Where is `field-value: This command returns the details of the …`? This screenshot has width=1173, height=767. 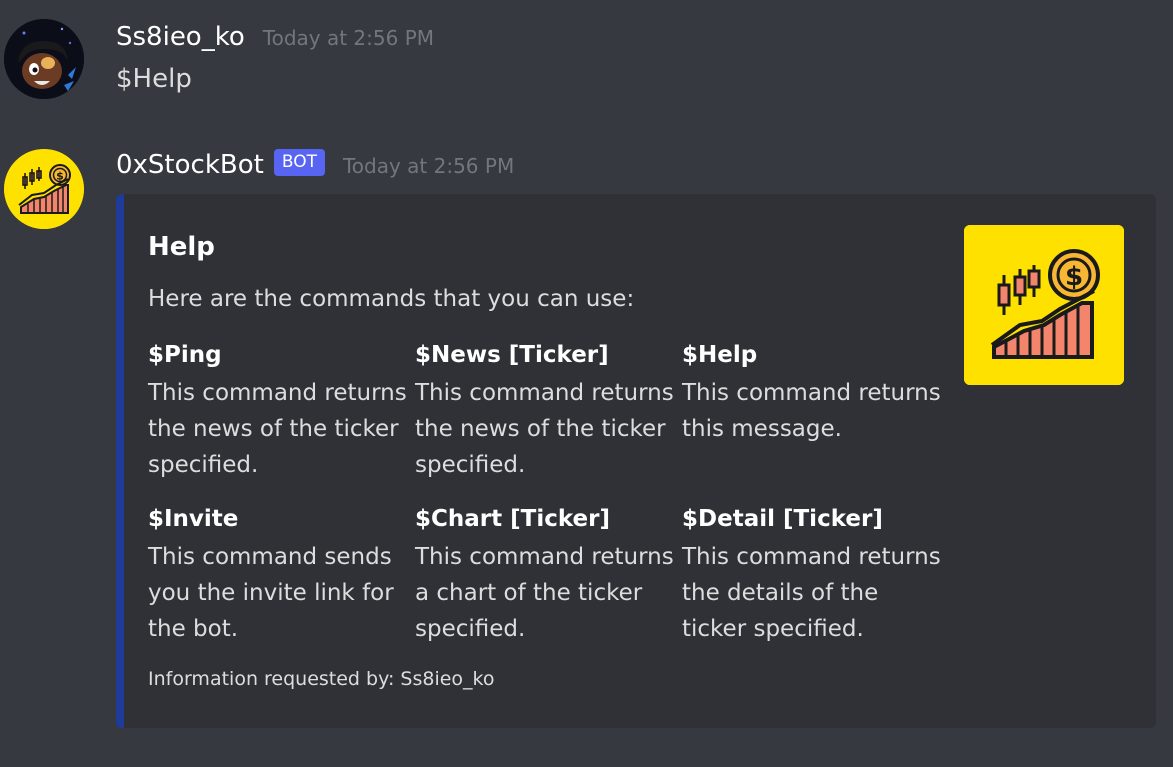
field-value: This command returns the details of the … is located at coordinates (811, 593).